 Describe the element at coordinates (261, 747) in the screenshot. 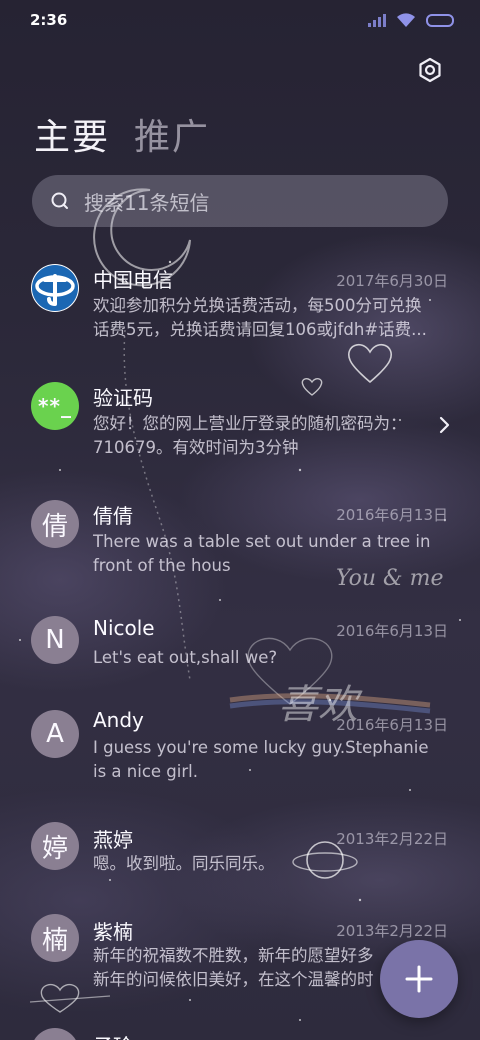

I see `preview-line: I guess you're some lucky guy.Stephanie` at that location.